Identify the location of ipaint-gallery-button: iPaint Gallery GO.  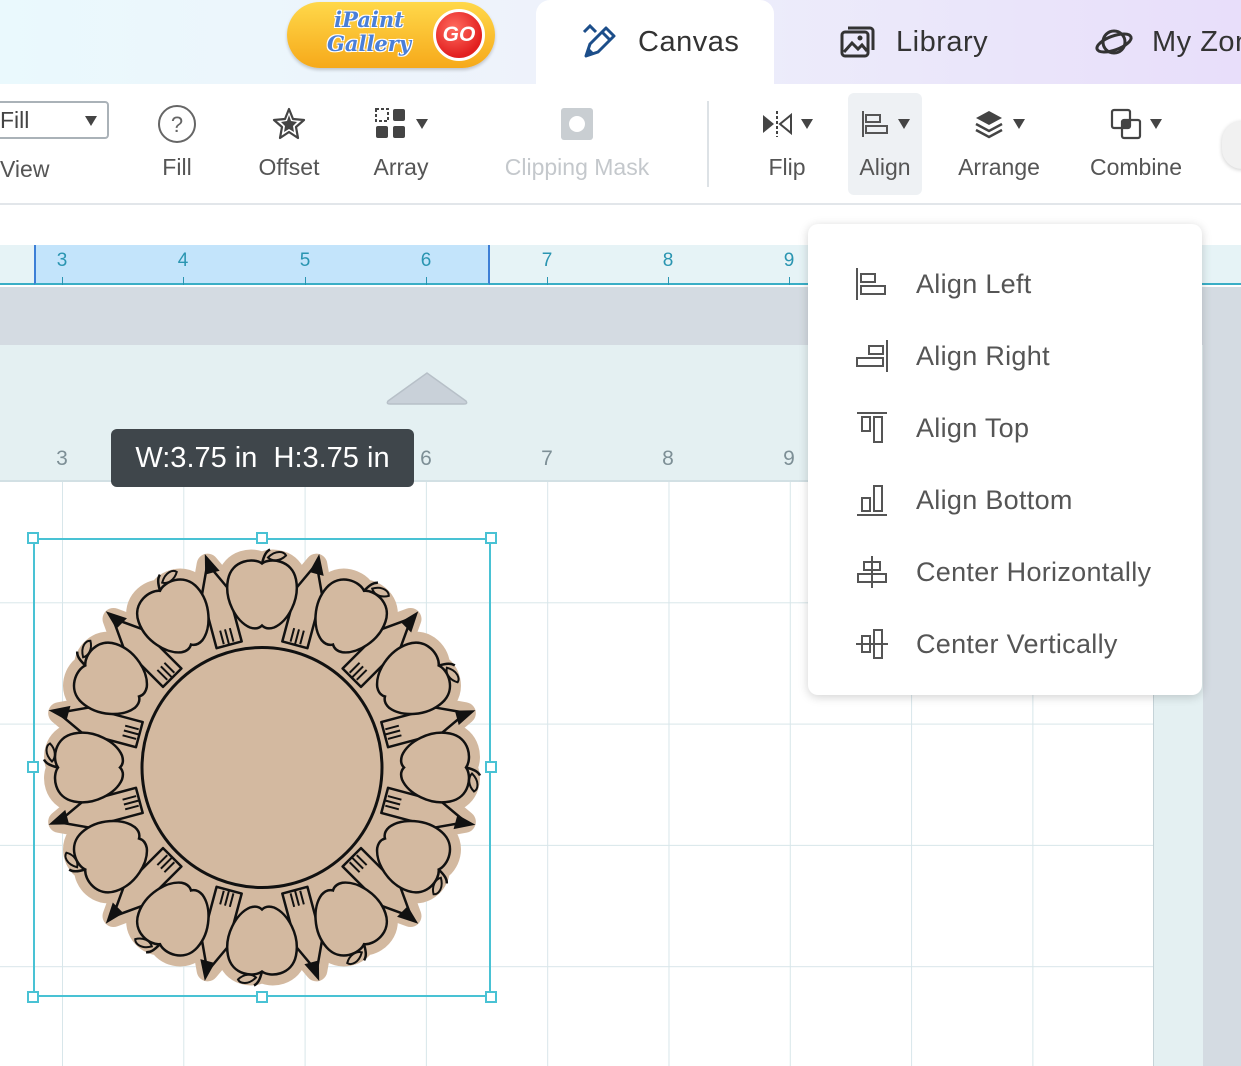
(391, 35).